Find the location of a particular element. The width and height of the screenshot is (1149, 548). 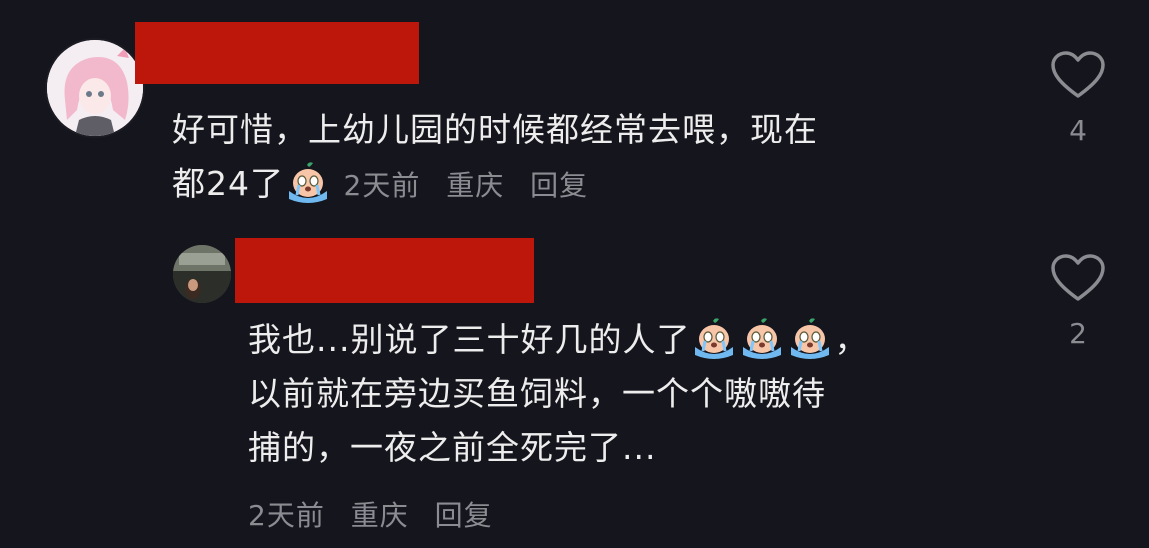

comment-location: 重庆 is located at coordinates (475, 185).